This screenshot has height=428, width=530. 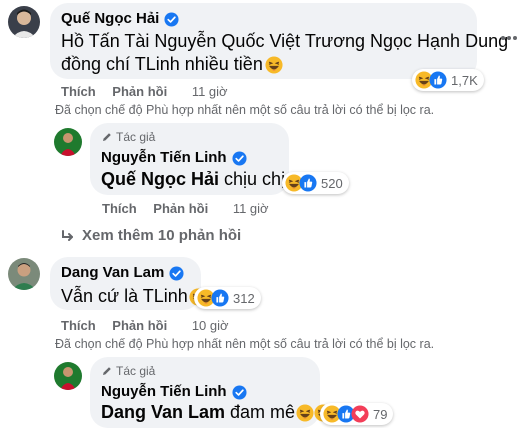 What do you see at coordinates (210, 325) in the screenshot?
I see `comment-timestamp: 10 giờ` at bounding box center [210, 325].